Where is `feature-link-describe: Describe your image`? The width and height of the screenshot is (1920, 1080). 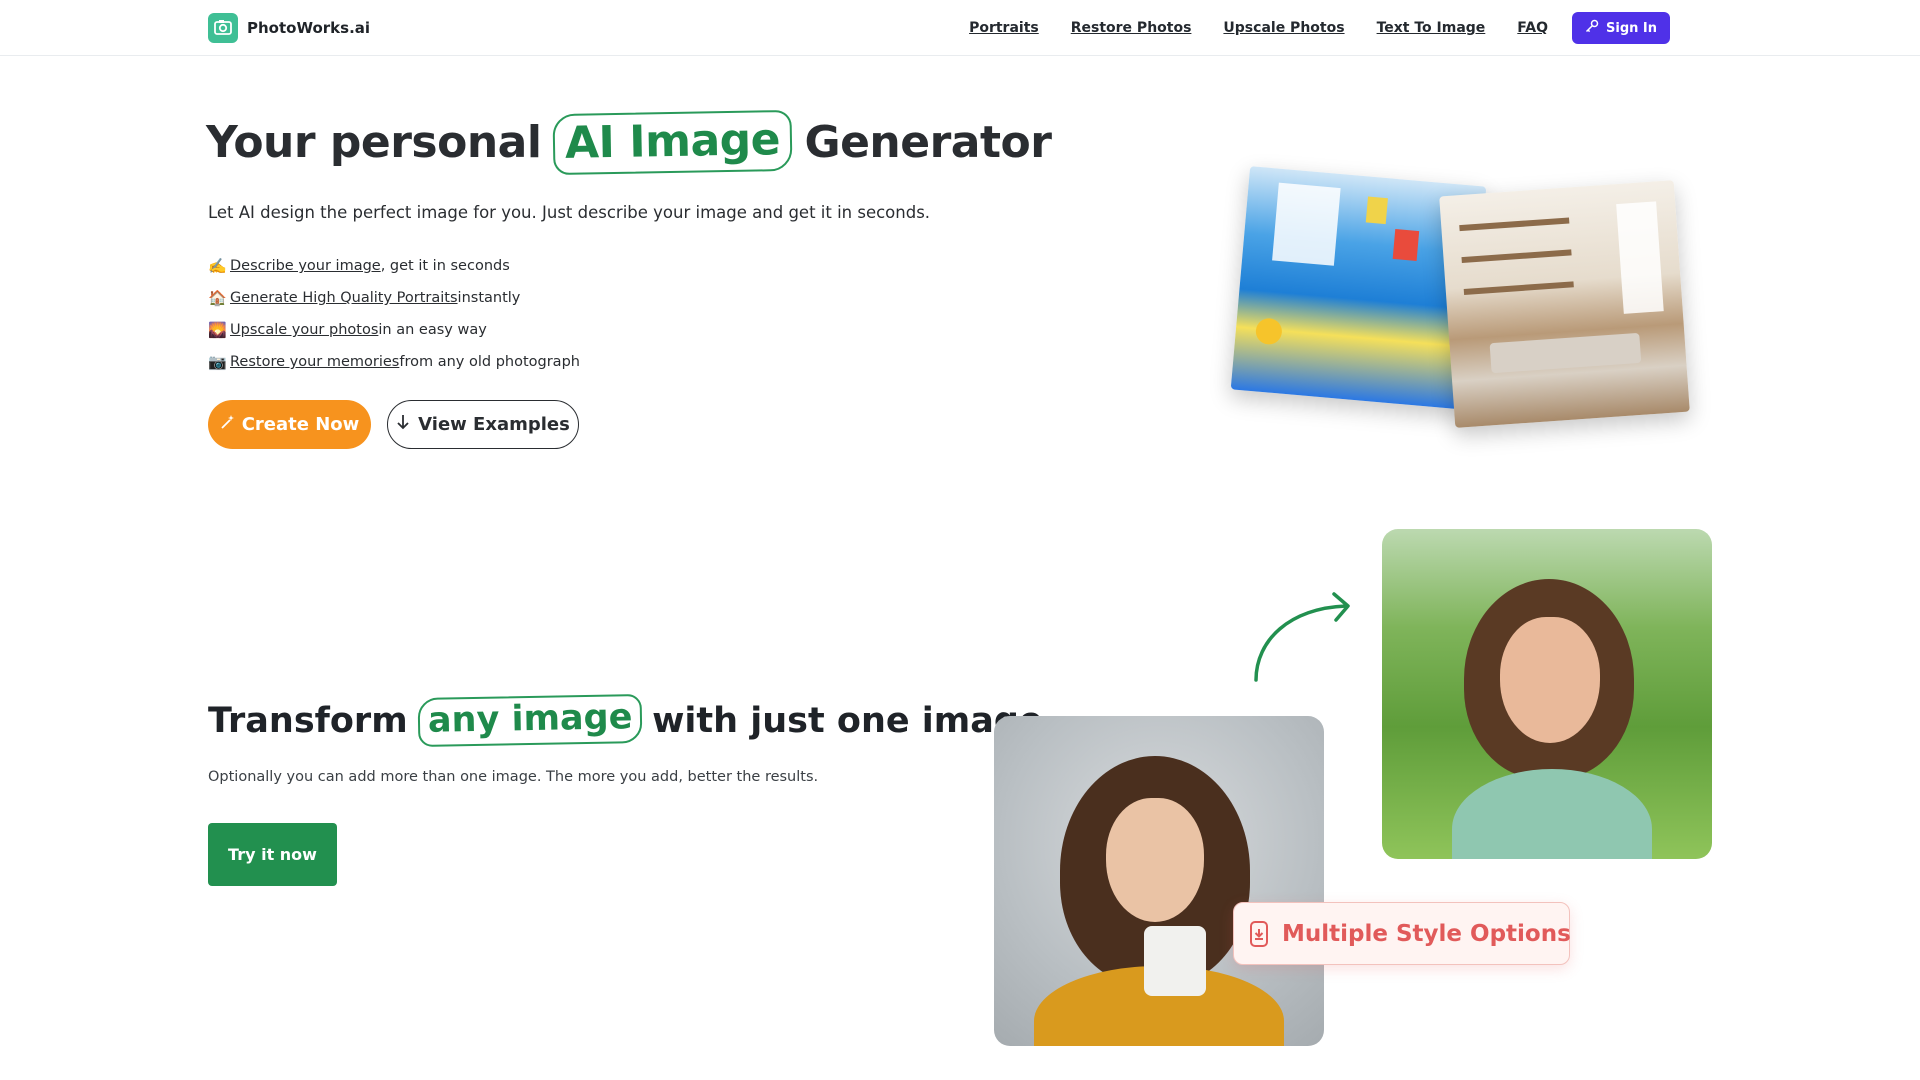 feature-link-describe: Describe your image is located at coordinates (305, 266).